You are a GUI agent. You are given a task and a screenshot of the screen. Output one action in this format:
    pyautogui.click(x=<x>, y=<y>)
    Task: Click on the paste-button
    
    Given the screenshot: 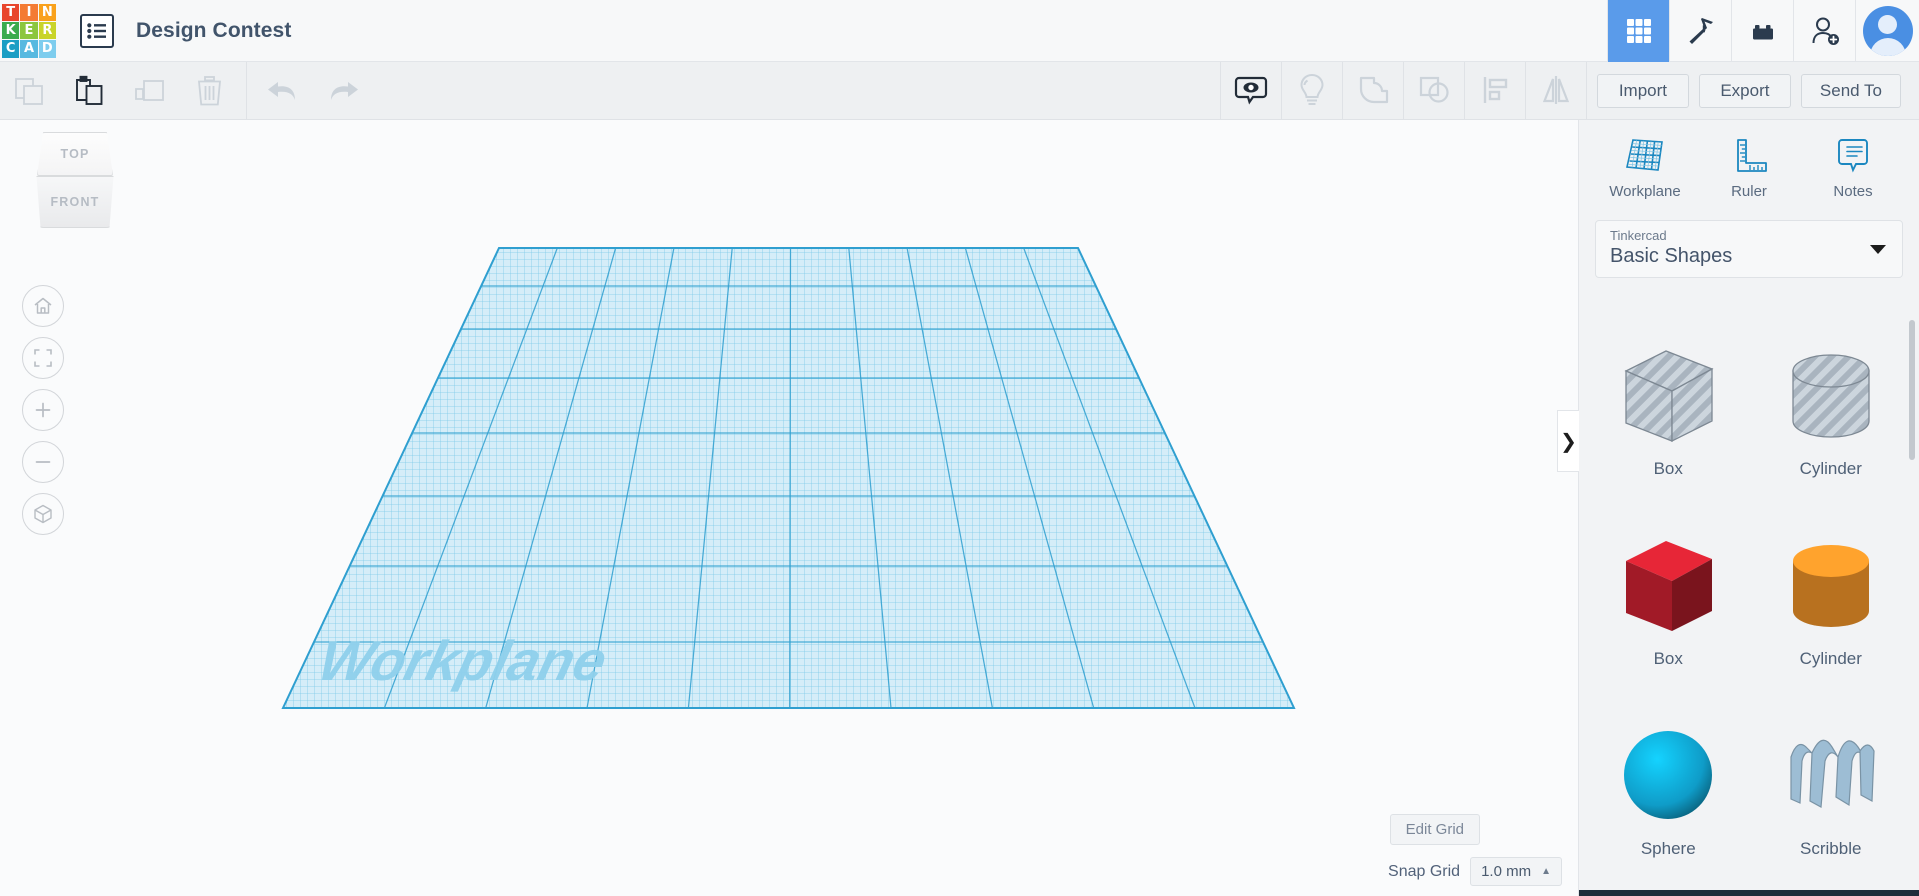 What is the action you would take?
    pyautogui.click(x=90, y=91)
    